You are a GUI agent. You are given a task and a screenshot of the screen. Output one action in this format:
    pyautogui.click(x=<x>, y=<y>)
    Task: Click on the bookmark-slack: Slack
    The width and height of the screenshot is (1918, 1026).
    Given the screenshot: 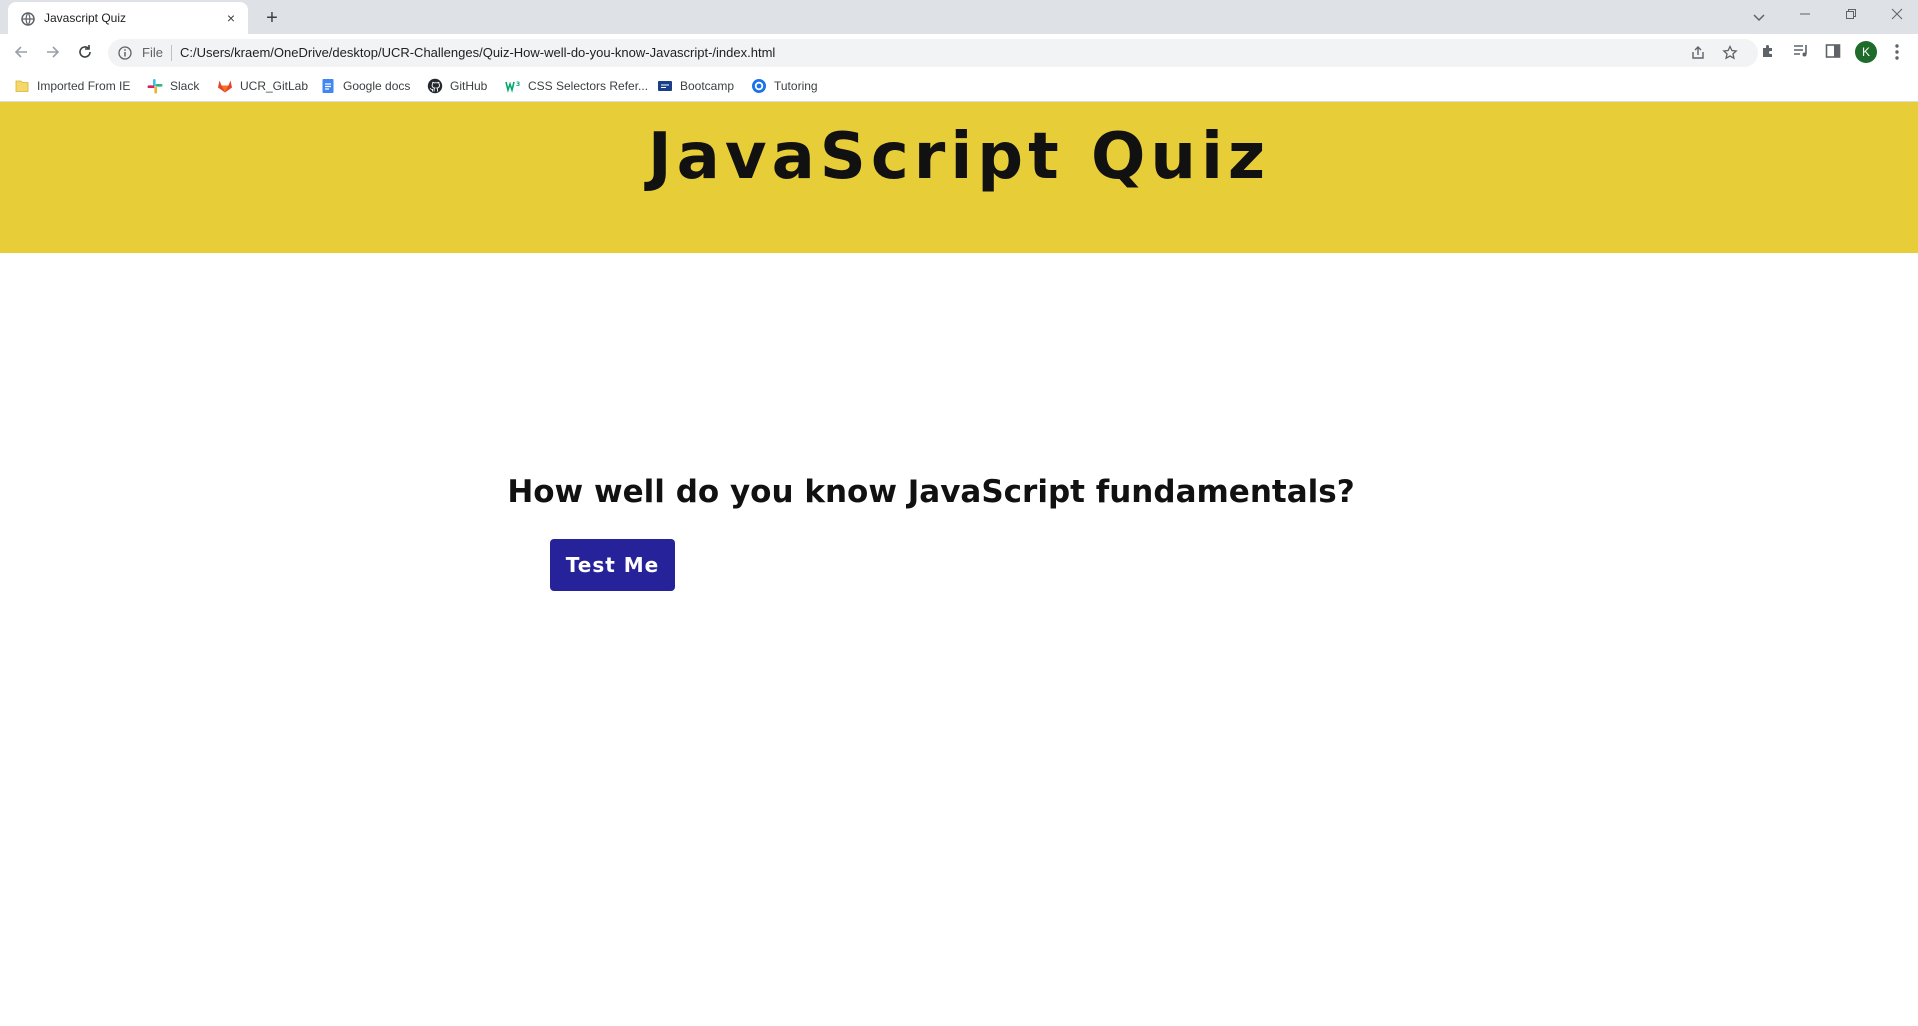 What is the action you would take?
    pyautogui.click(x=173, y=86)
    